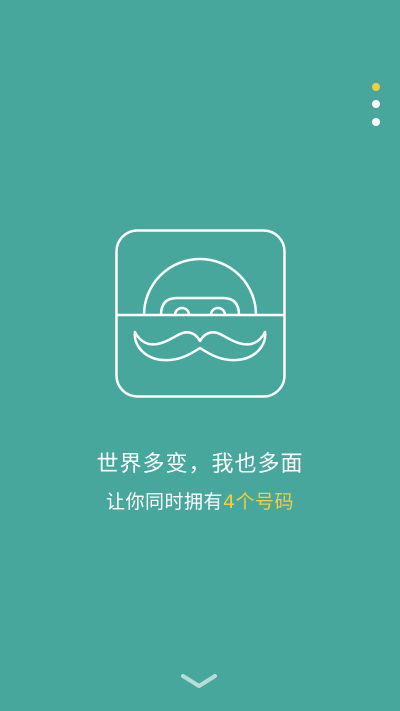  I want to click on subline: 让你同时拥有4个号码, so click(200, 500).